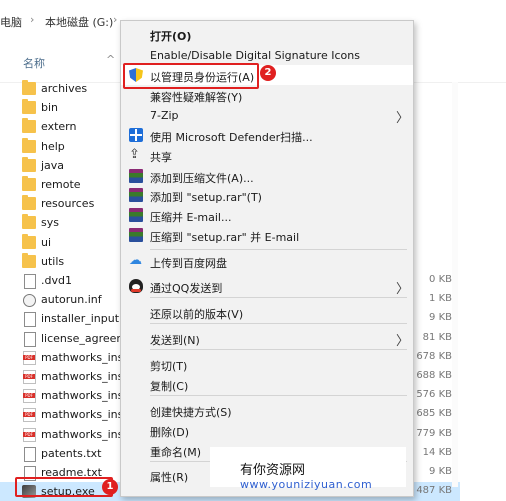 The width and height of the screenshot is (506, 501). Describe the element at coordinates (437, 452) in the screenshot. I see `file-size: 14 KB` at that location.